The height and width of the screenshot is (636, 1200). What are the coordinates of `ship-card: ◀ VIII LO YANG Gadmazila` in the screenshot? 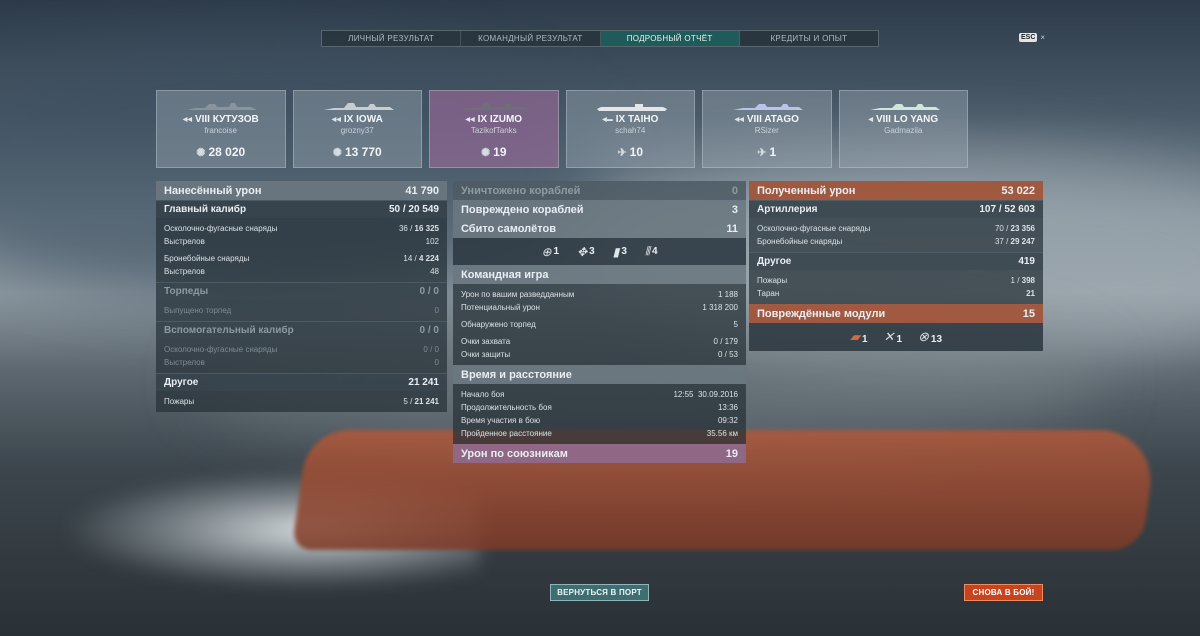 It's located at (903, 129).